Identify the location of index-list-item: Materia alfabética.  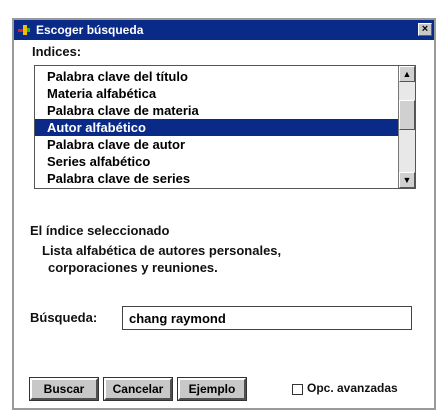
(217, 93).